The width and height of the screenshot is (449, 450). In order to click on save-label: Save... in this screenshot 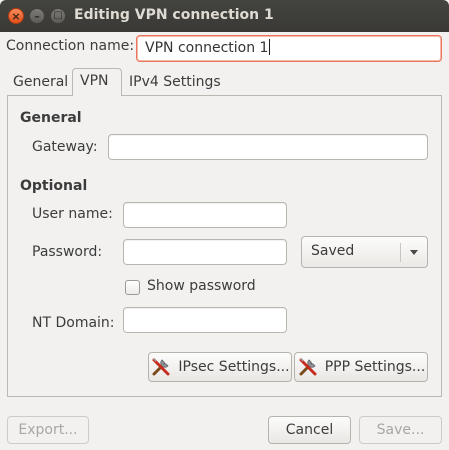, I will do `click(400, 430)`.